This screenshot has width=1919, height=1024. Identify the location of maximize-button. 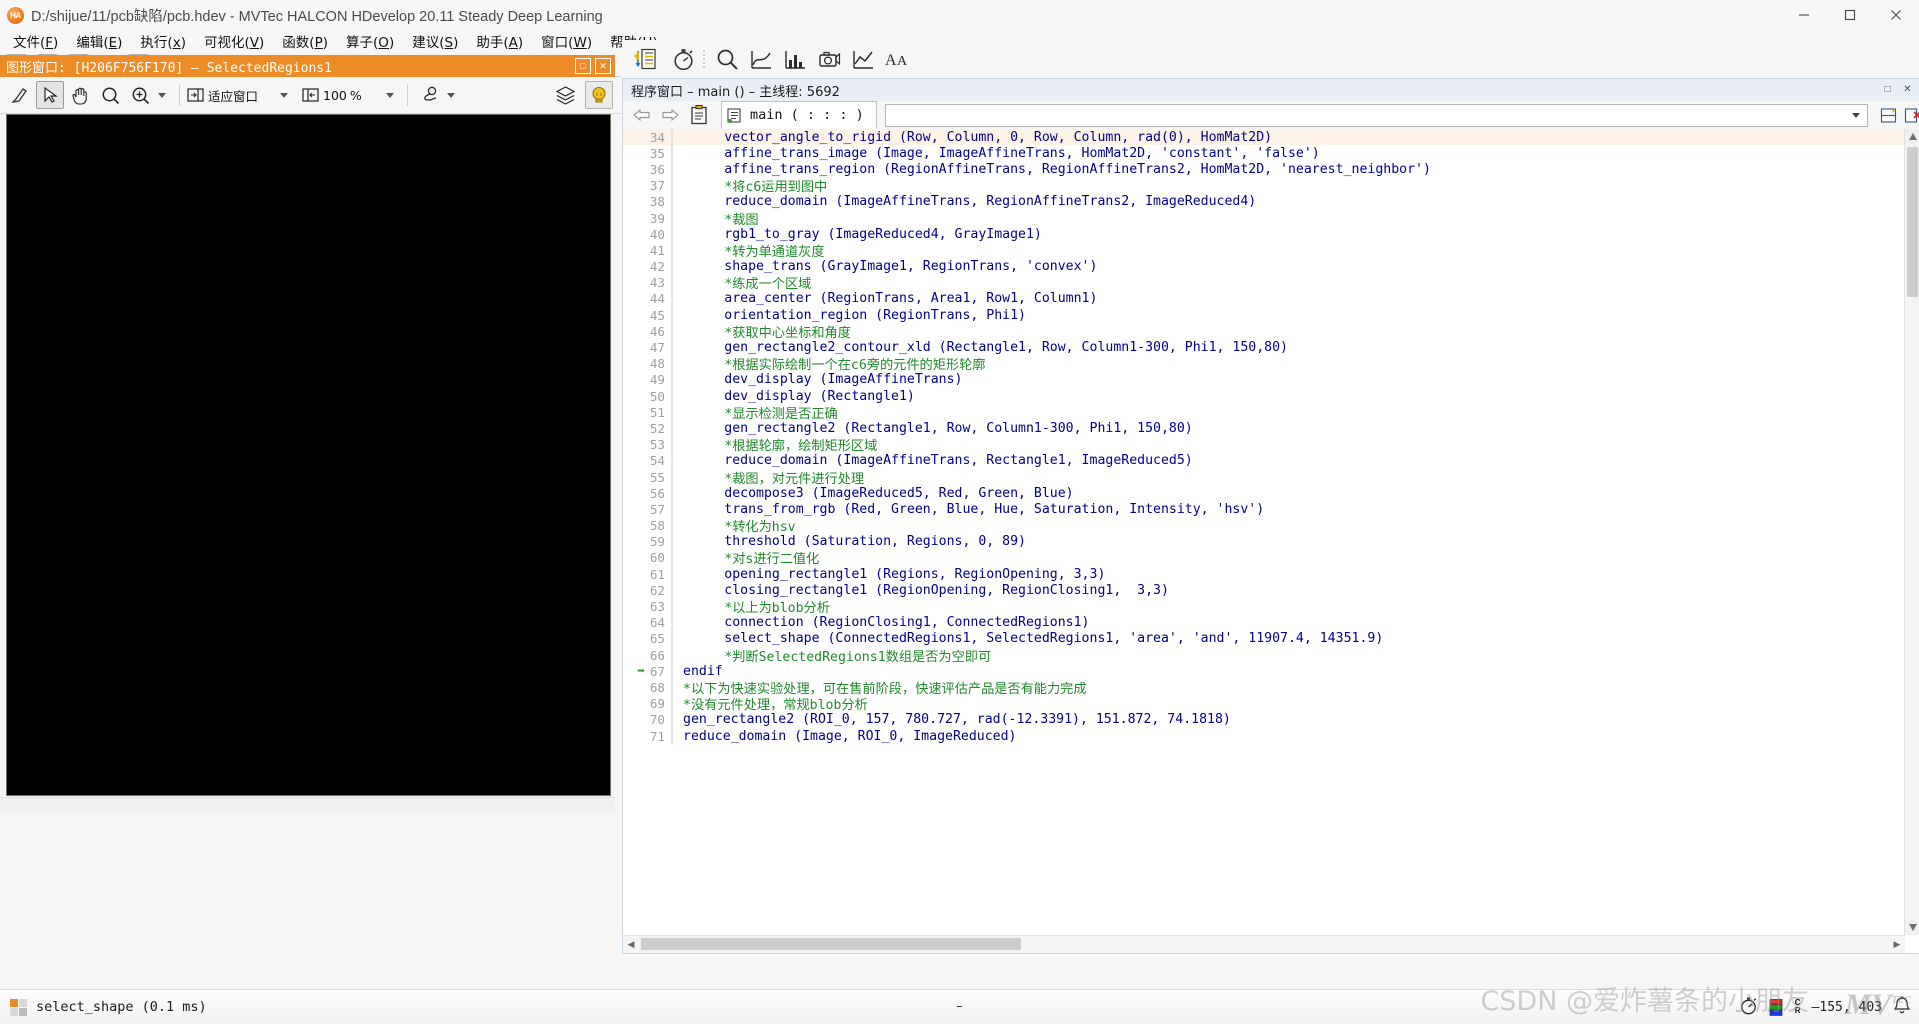
(1850, 15).